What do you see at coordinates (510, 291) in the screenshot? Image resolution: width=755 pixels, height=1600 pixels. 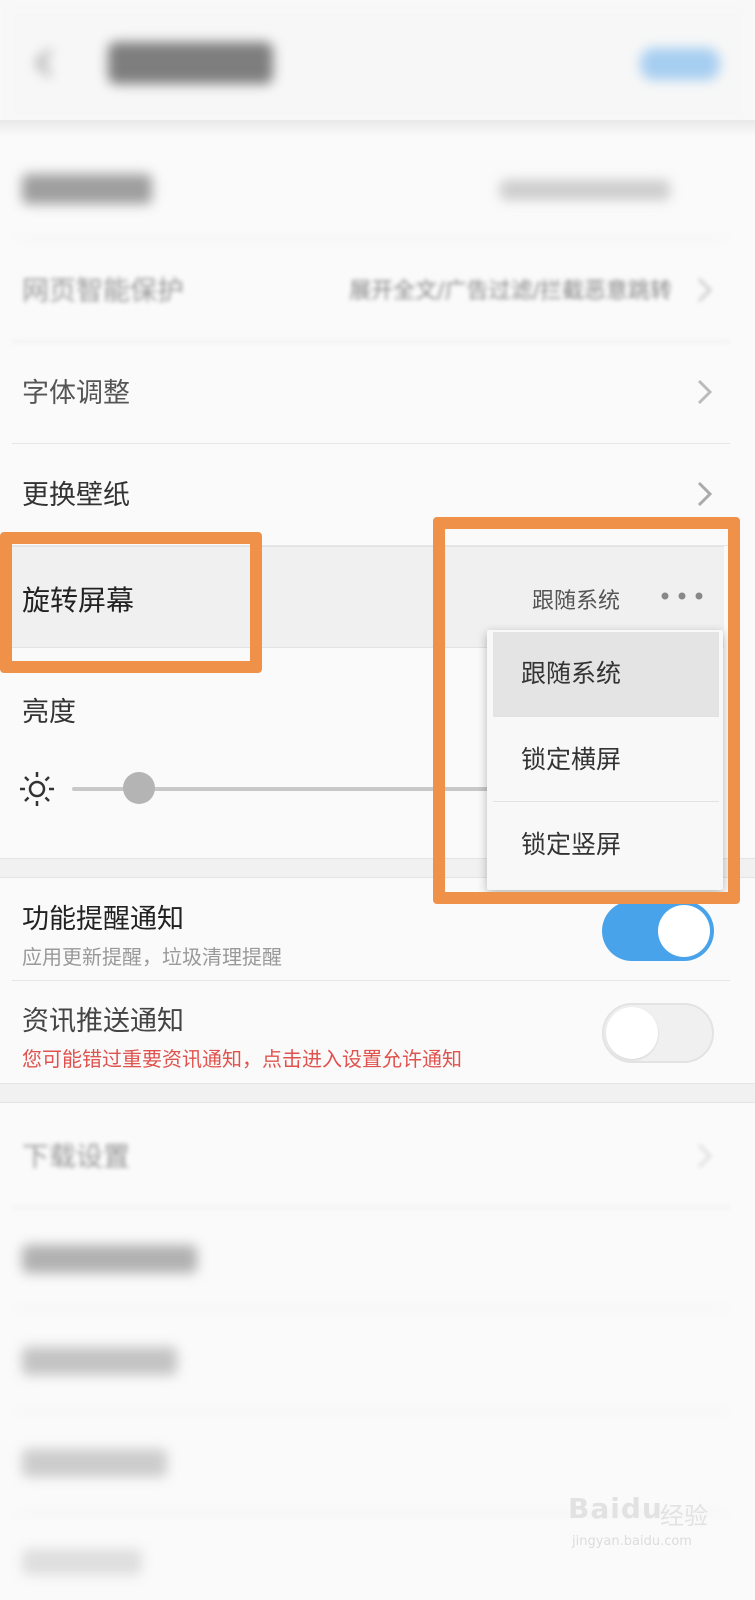 I see `web-protect-value: 展开全文/广告过滤/拦截恶意跳转` at bounding box center [510, 291].